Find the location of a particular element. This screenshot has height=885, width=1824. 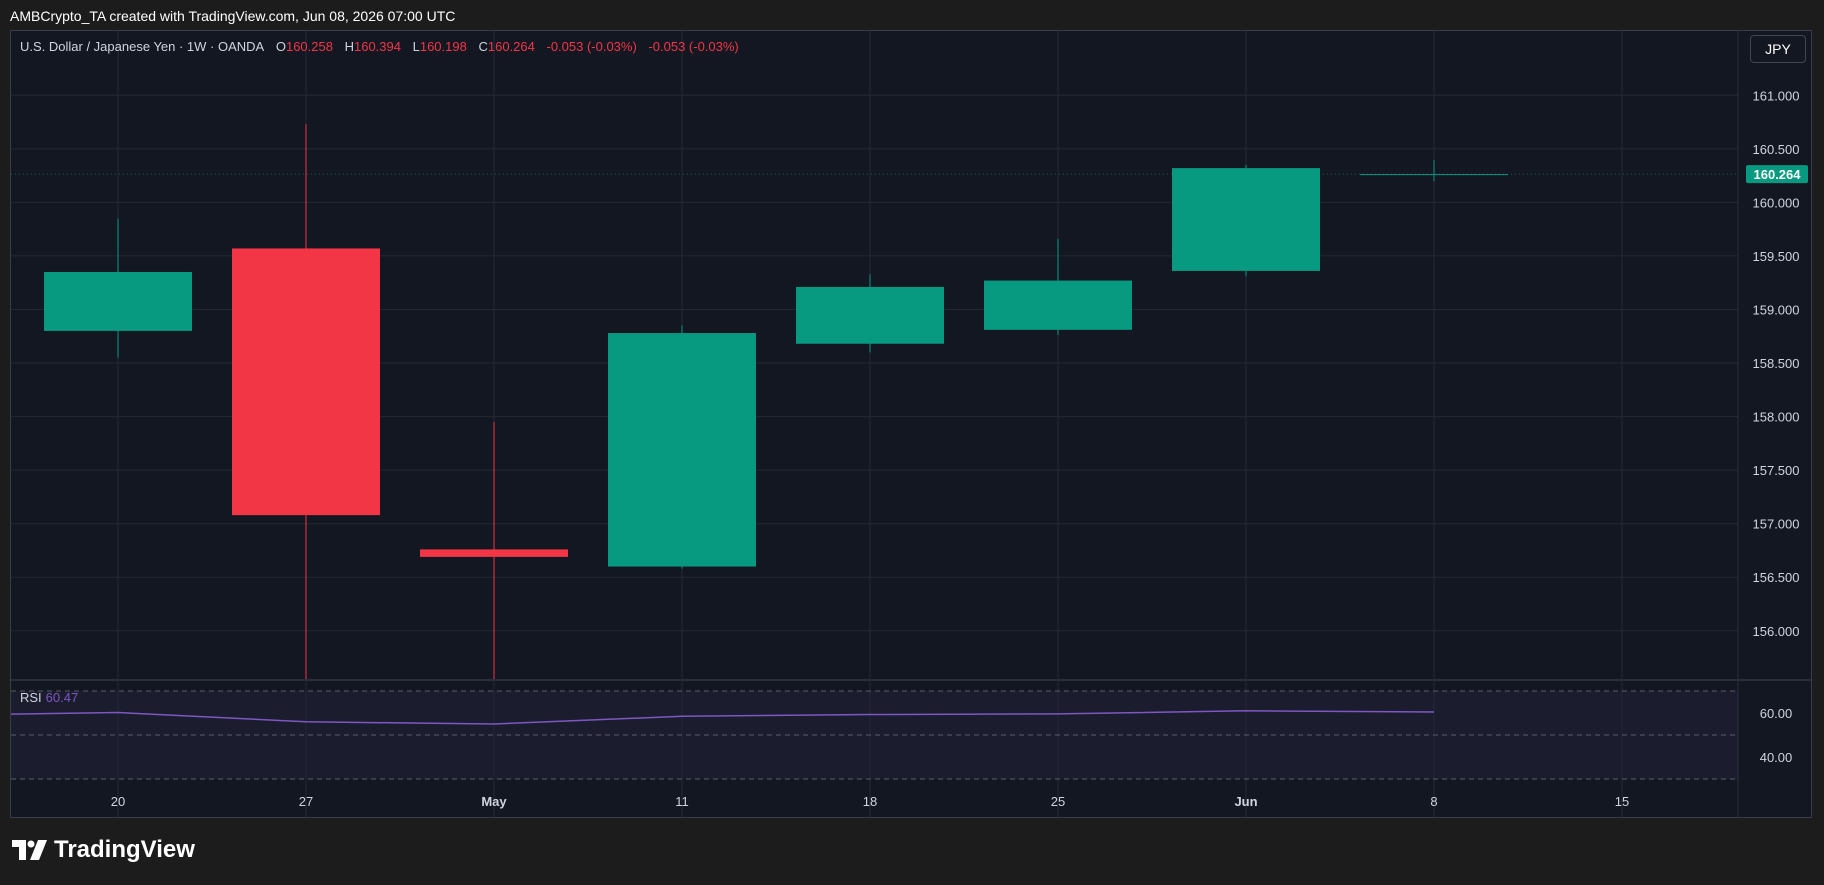

change-value: -0.053 (-0.03%) is located at coordinates (591, 46).